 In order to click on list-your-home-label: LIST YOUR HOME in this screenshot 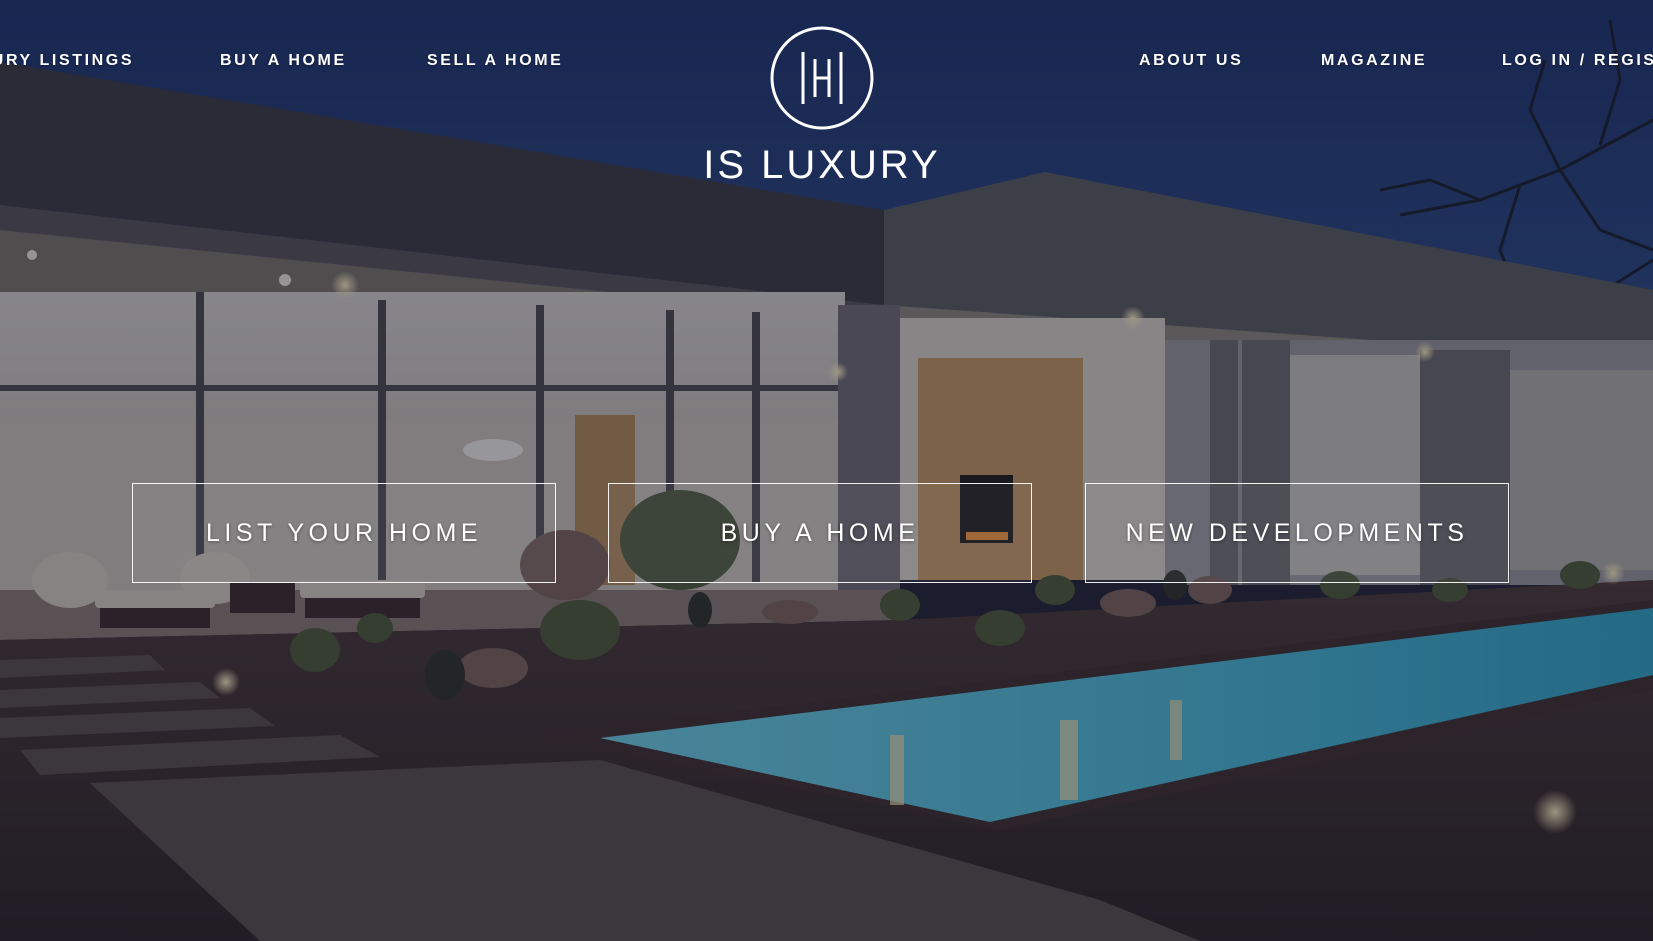, I will do `click(343, 532)`.